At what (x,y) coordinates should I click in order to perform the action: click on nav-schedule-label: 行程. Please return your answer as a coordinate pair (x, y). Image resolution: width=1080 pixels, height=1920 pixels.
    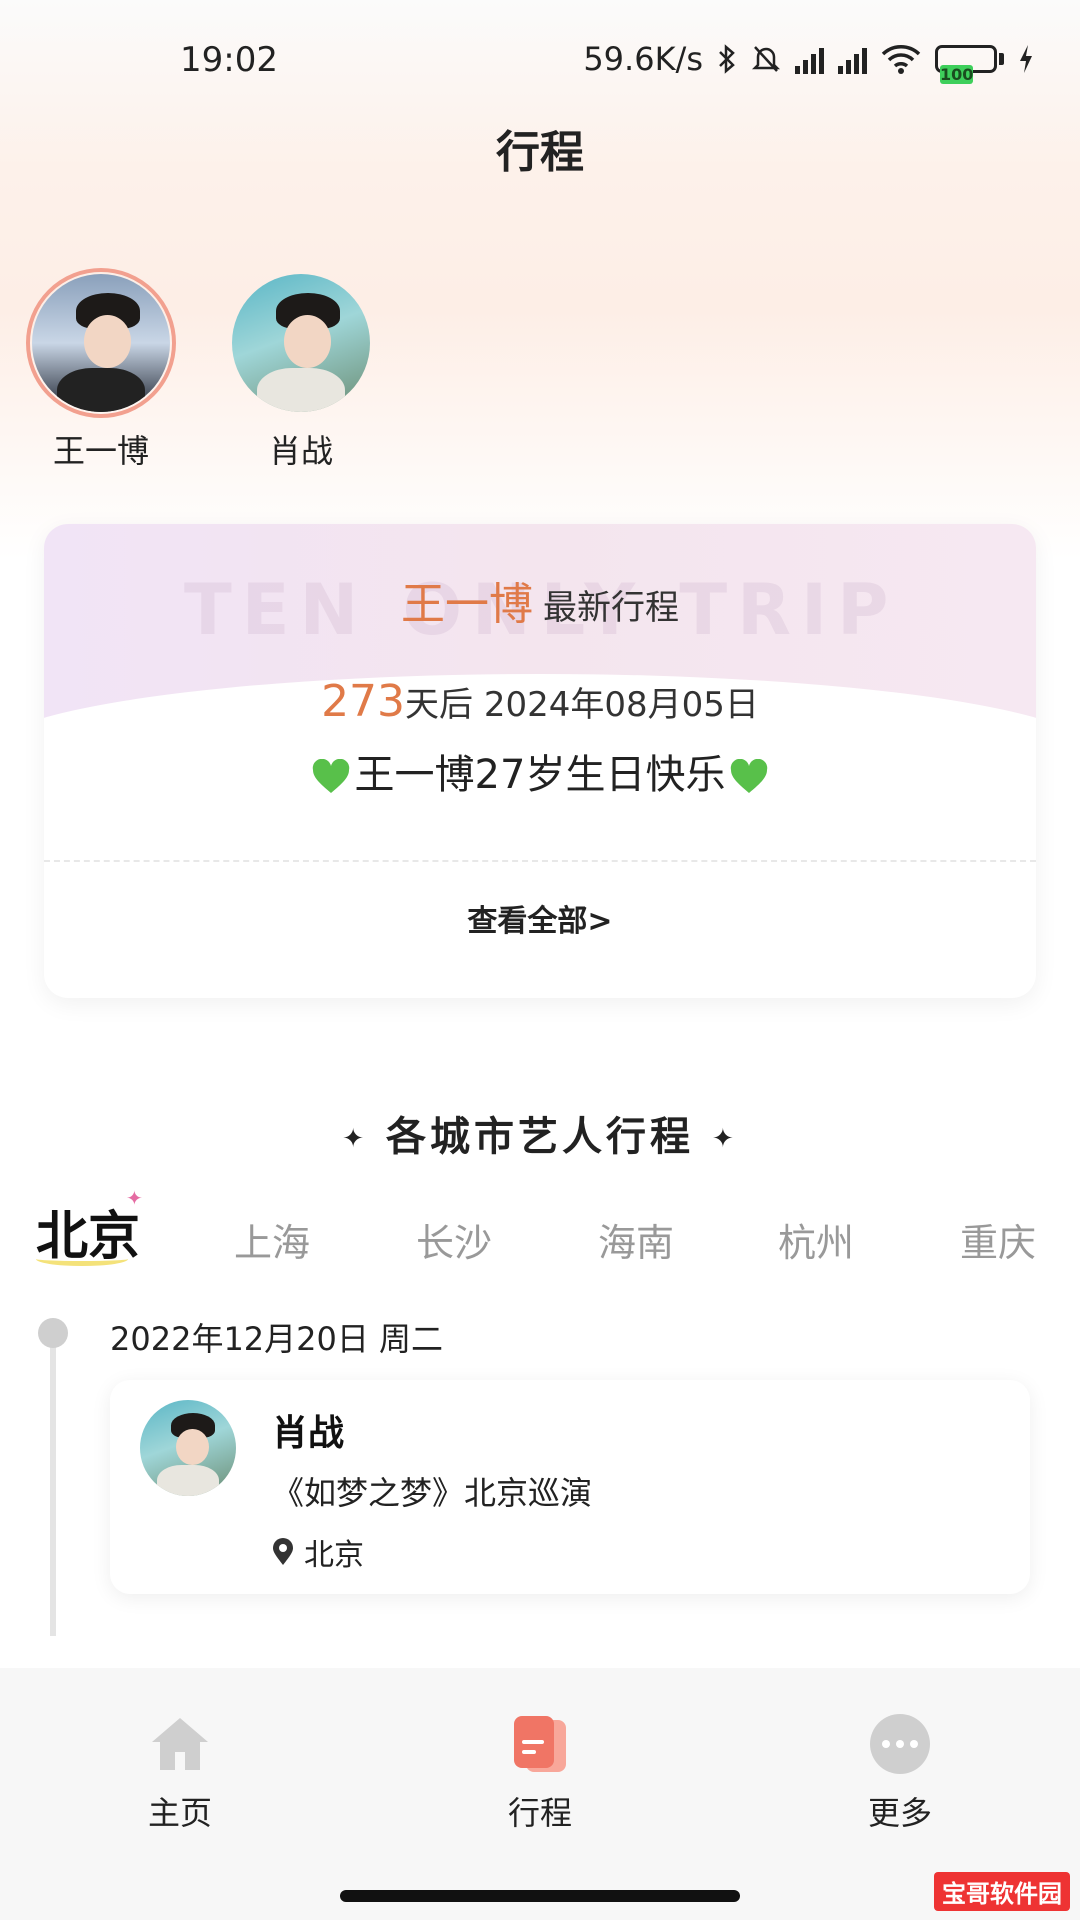
    Looking at the image, I should click on (539, 1813).